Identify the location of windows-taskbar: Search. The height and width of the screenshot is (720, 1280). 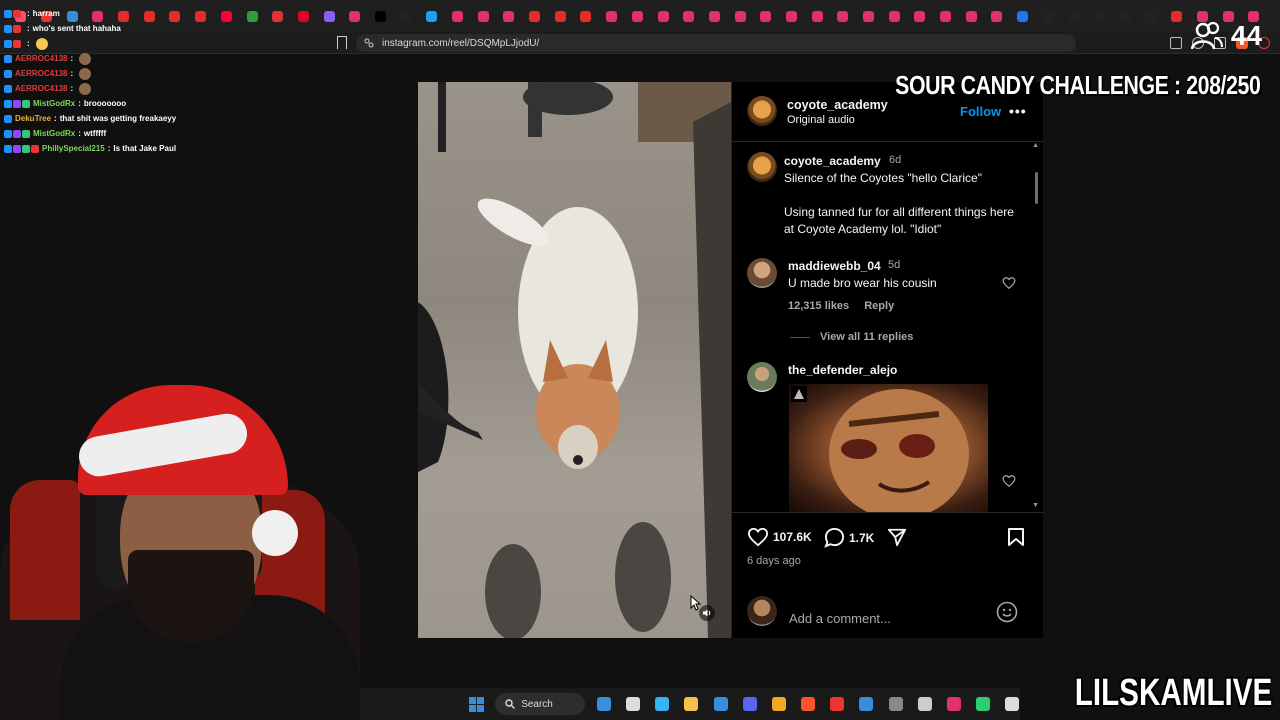
(690, 704).